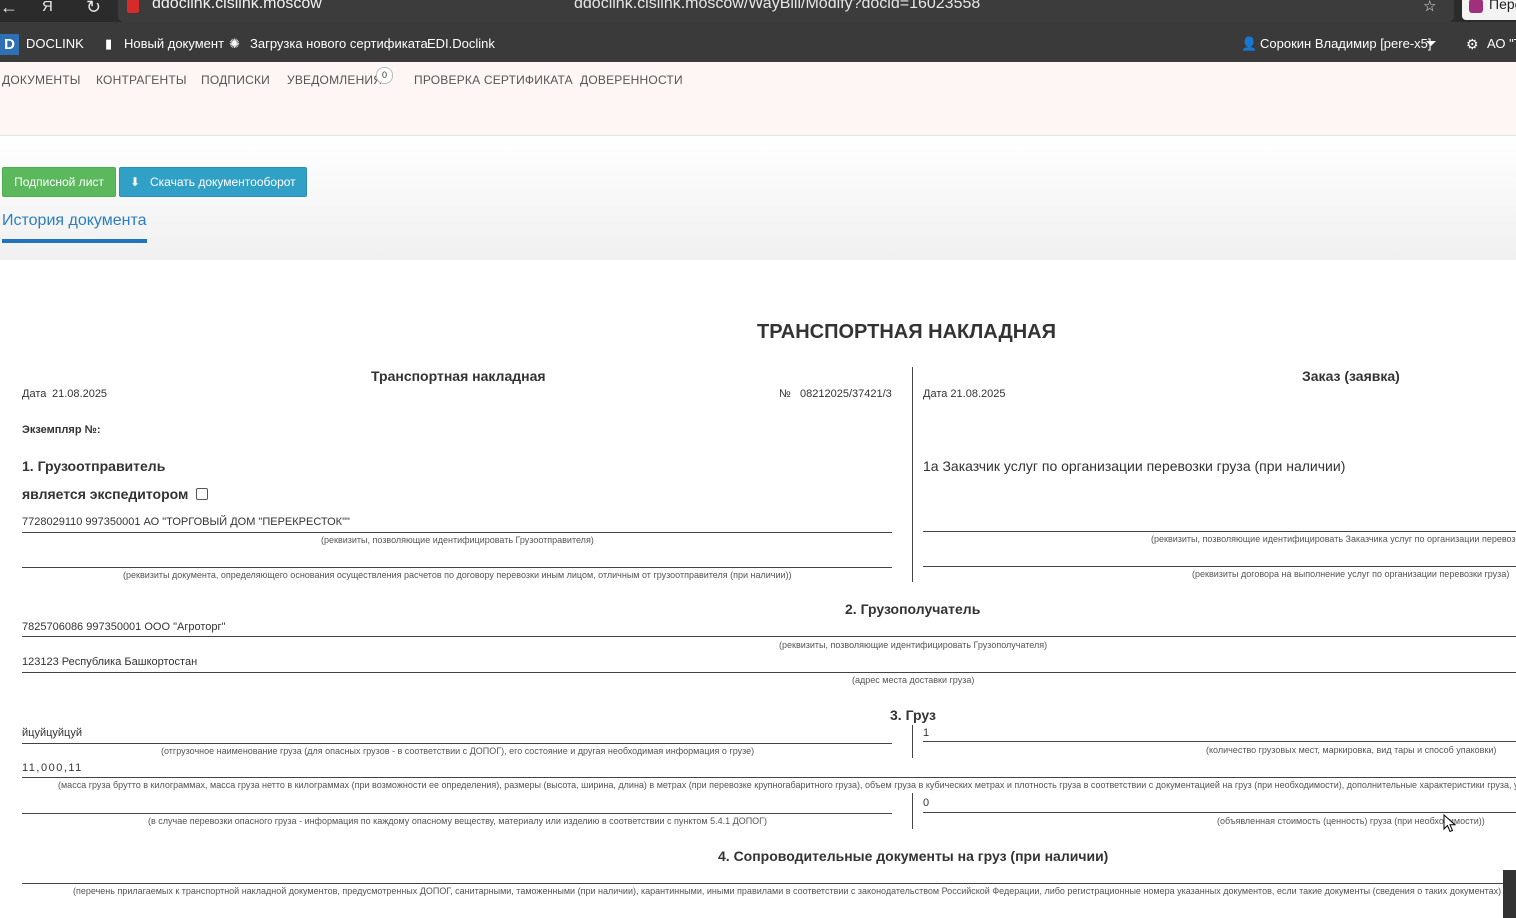  What do you see at coordinates (1429, 7) in the screenshot?
I see `bookmark-icon: ☆` at bounding box center [1429, 7].